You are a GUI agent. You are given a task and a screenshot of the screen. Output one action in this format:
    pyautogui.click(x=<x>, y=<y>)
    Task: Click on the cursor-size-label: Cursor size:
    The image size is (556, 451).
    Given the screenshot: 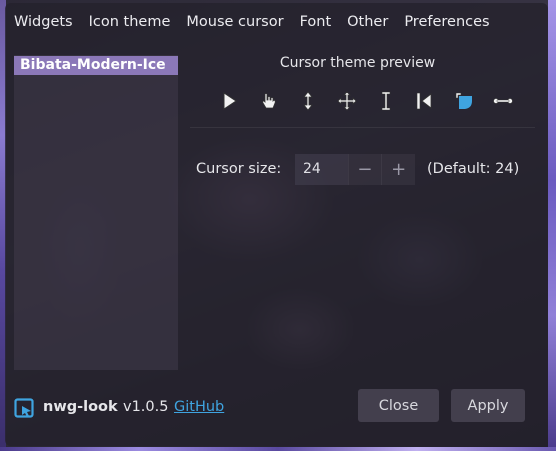 What is the action you would take?
    pyautogui.click(x=239, y=169)
    